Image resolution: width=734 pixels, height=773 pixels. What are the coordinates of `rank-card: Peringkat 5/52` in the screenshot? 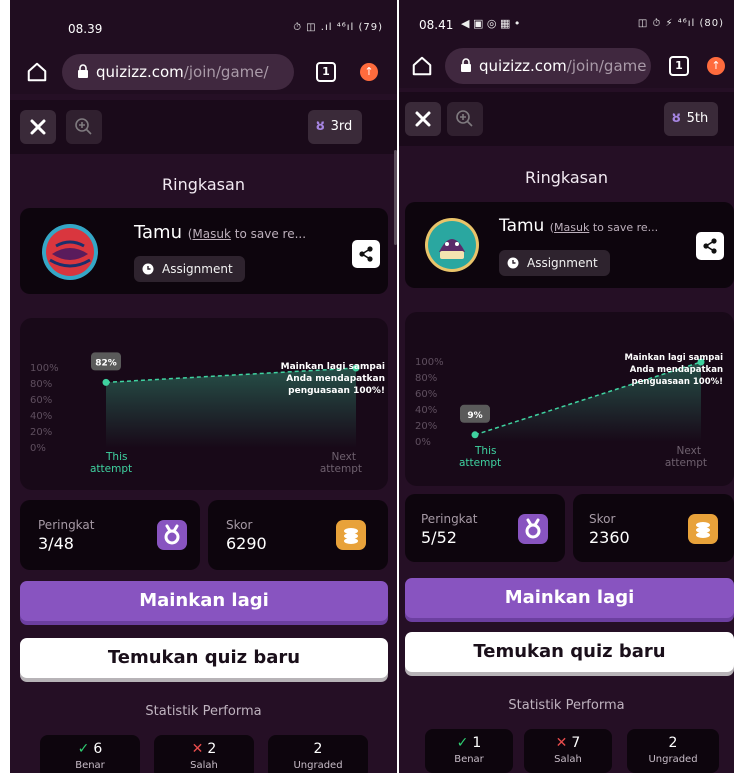 It's located at (485, 528).